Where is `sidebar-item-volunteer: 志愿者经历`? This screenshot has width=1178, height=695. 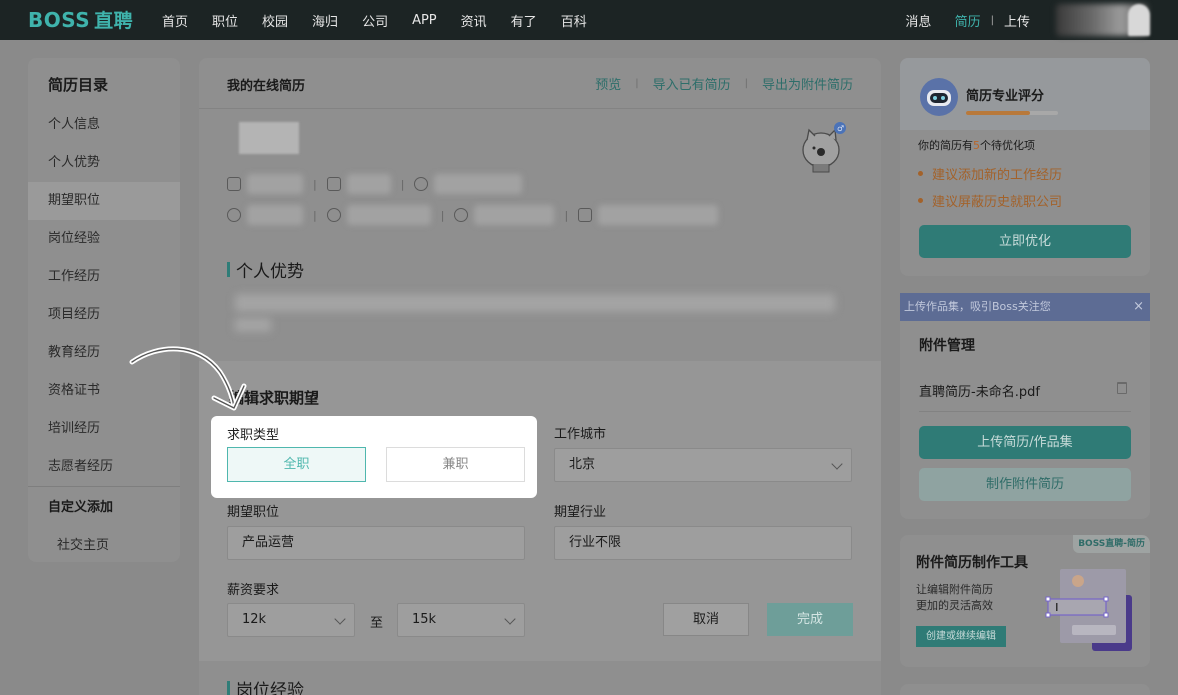
sidebar-item-volunteer: 志愿者经历 is located at coordinates (104, 467).